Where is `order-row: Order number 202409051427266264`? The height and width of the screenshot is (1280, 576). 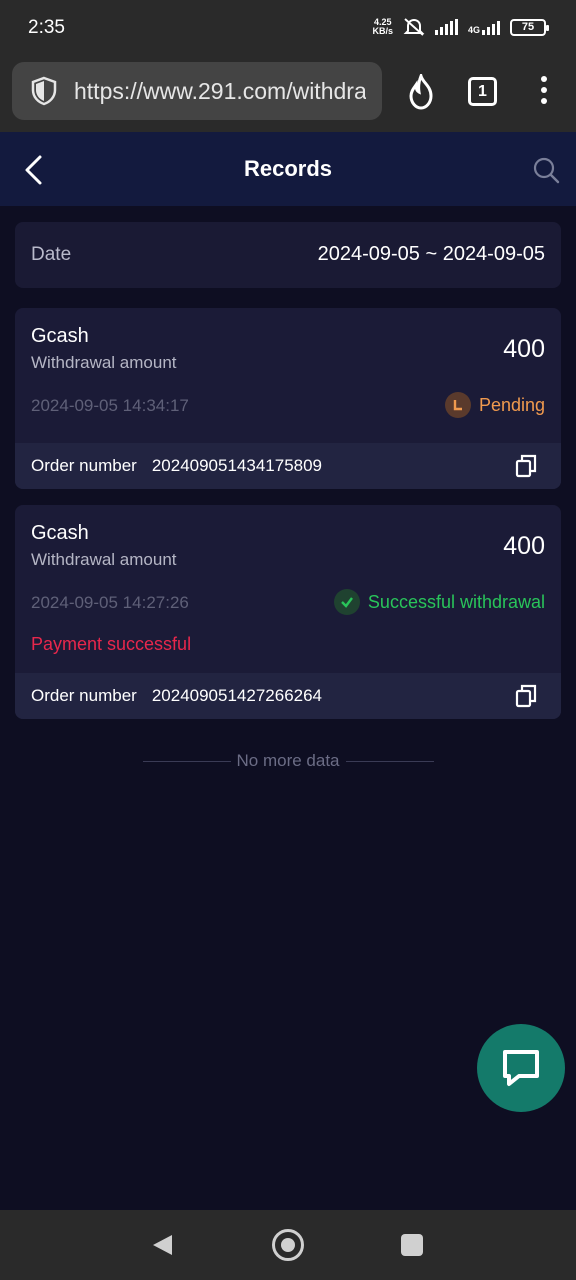 order-row: Order number 202409051427266264 is located at coordinates (288, 696).